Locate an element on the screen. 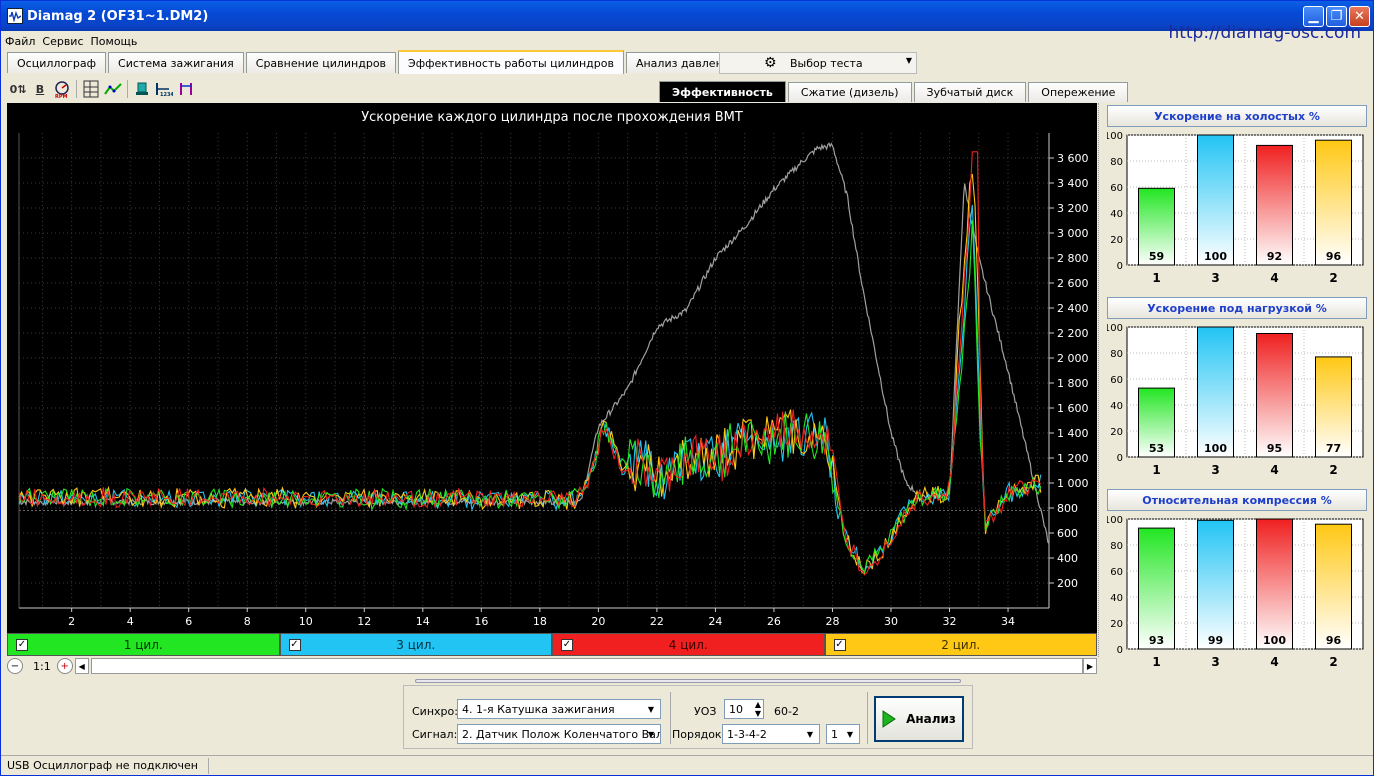 The height and width of the screenshot is (776, 1374). sync-label: Синхро: is located at coordinates (435, 711).